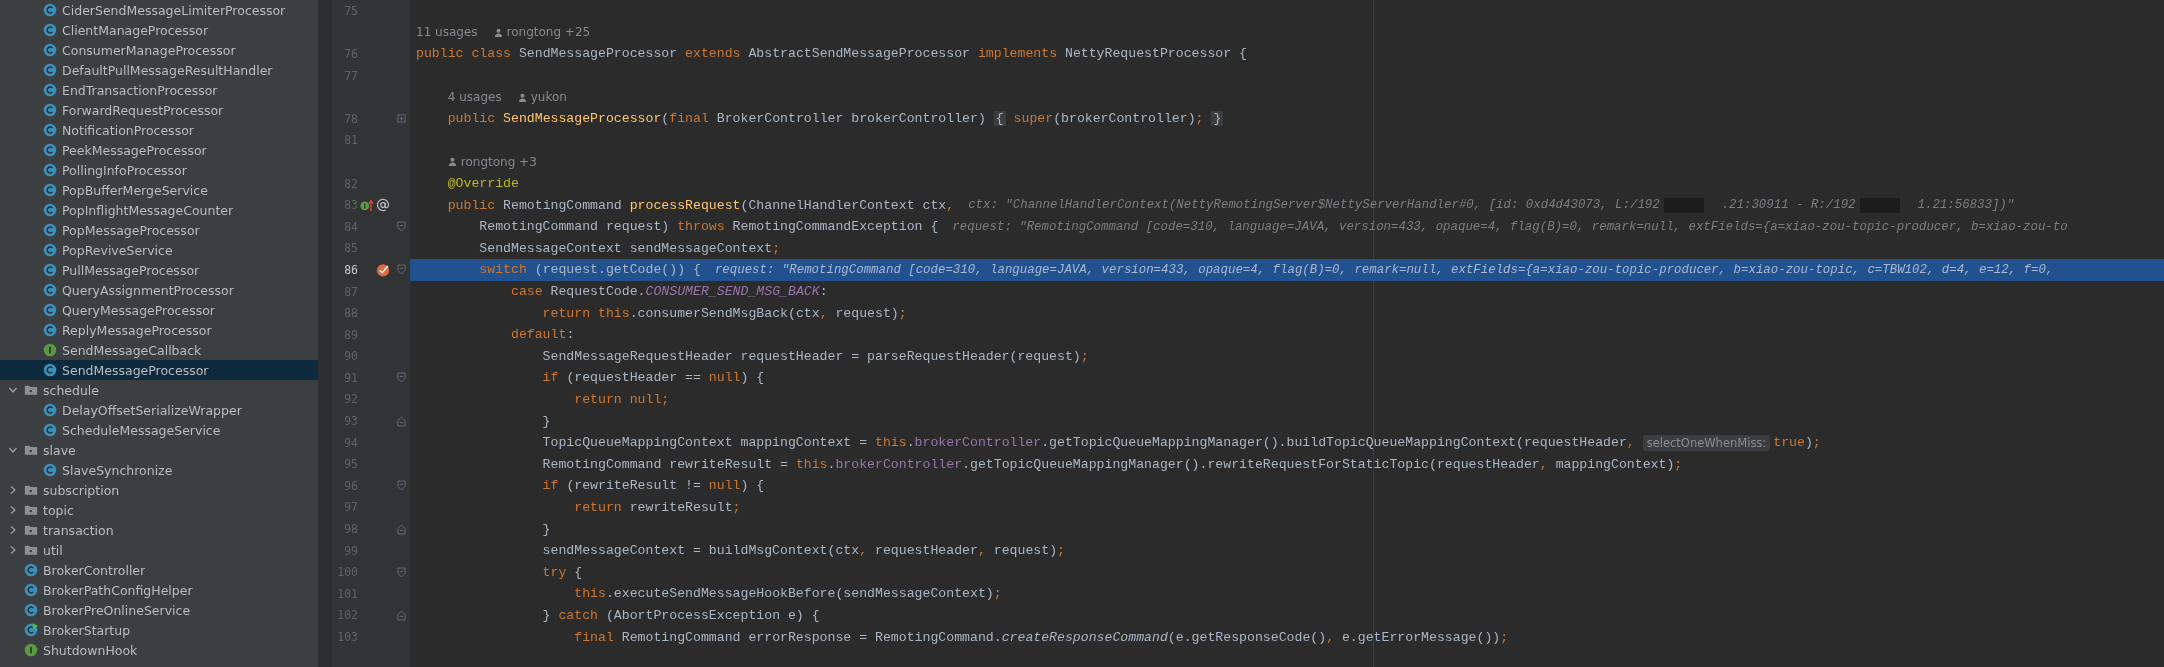 The height and width of the screenshot is (667, 2164). What do you see at coordinates (117, 610) in the screenshot?
I see `tree-item-label: BrokerPreOnlineService` at bounding box center [117, 610].